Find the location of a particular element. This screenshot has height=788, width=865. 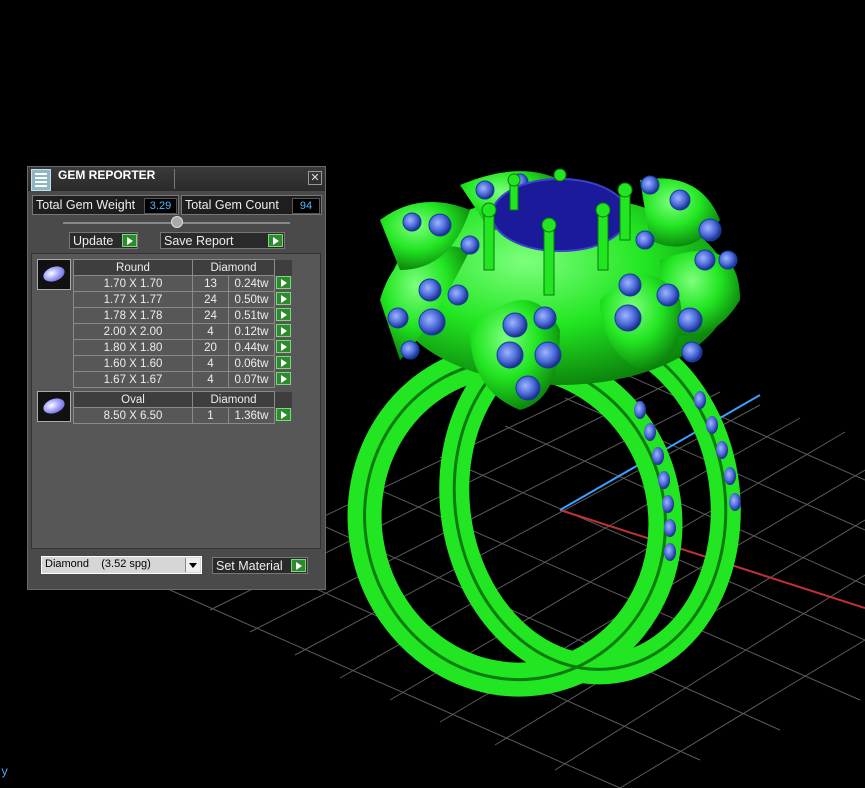

size-cell: 8.50 X 6.50 is located at coordinates (133, 415).